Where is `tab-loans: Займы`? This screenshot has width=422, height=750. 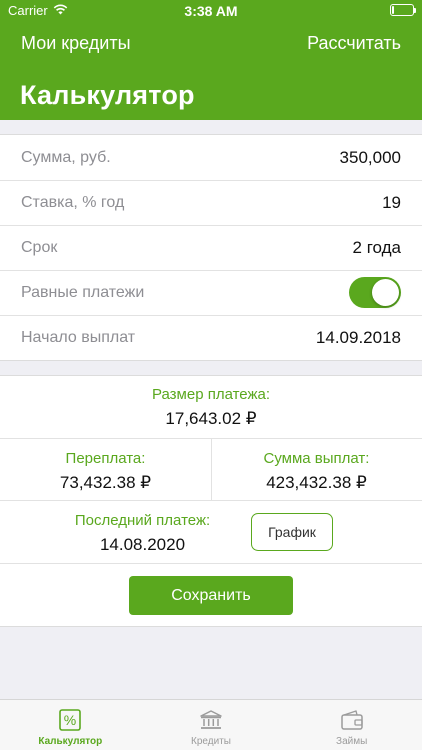
tab-loans: Займы is located at coordinates (351, 725).